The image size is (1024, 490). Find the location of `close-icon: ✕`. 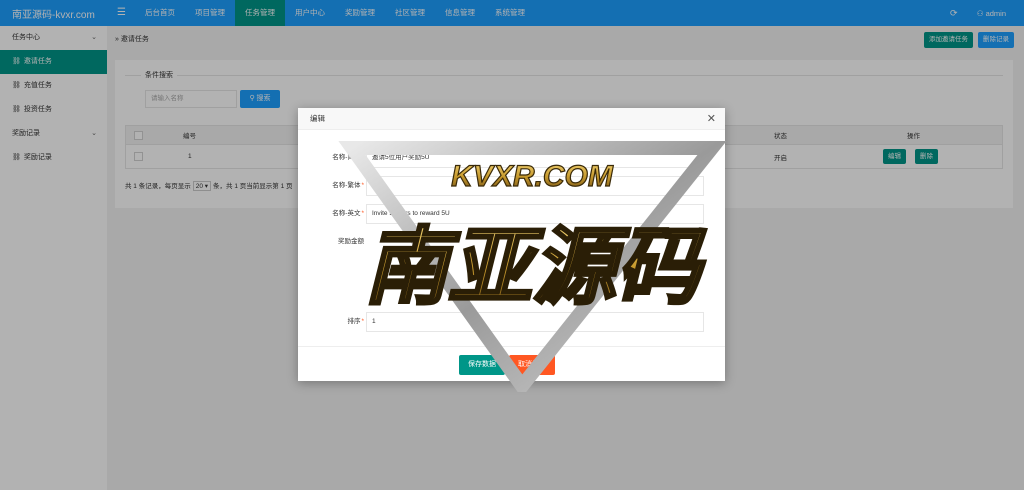

close-icon: ✕ is located at coordinates (711, 118).